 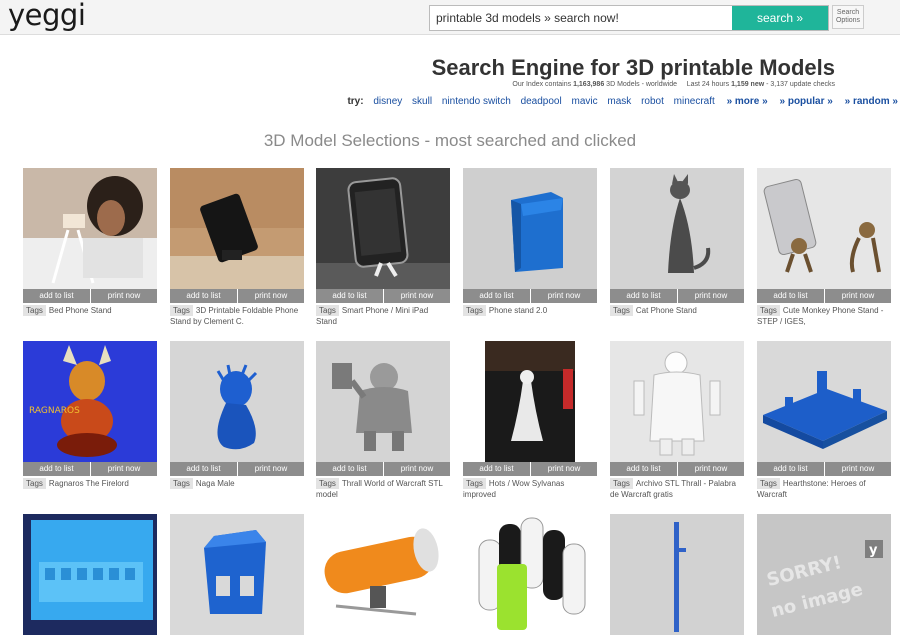 What do you see at coordinates (80, 310) in the screenshot?
I see `model-title: Bed Phone Stand` at bounding box center [80, 310].